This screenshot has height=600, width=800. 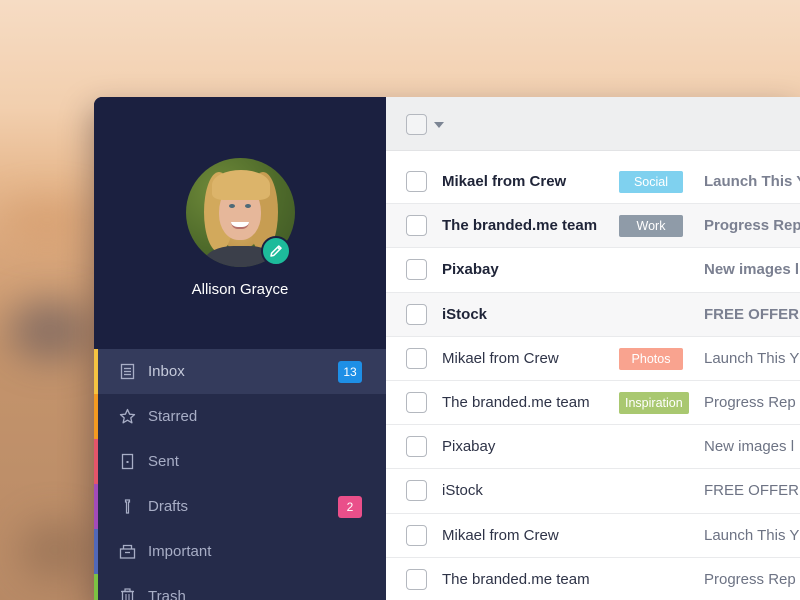 I want to click on email-tag: Inspiration, so click(x=654, y=402).